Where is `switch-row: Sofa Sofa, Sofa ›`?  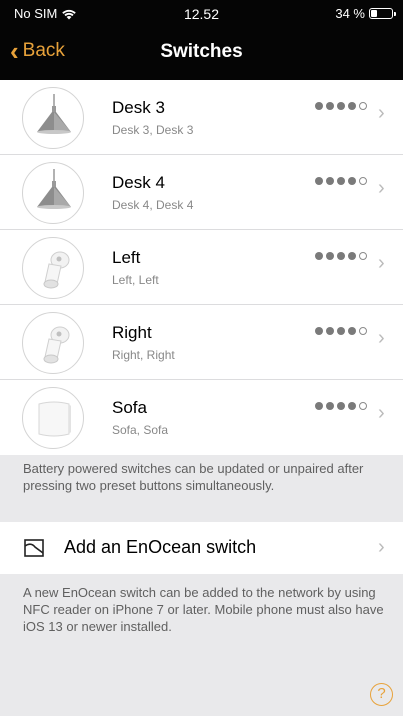 switch-row: Sofa Sofa, Sofa › is located at coordinates (201, 417).